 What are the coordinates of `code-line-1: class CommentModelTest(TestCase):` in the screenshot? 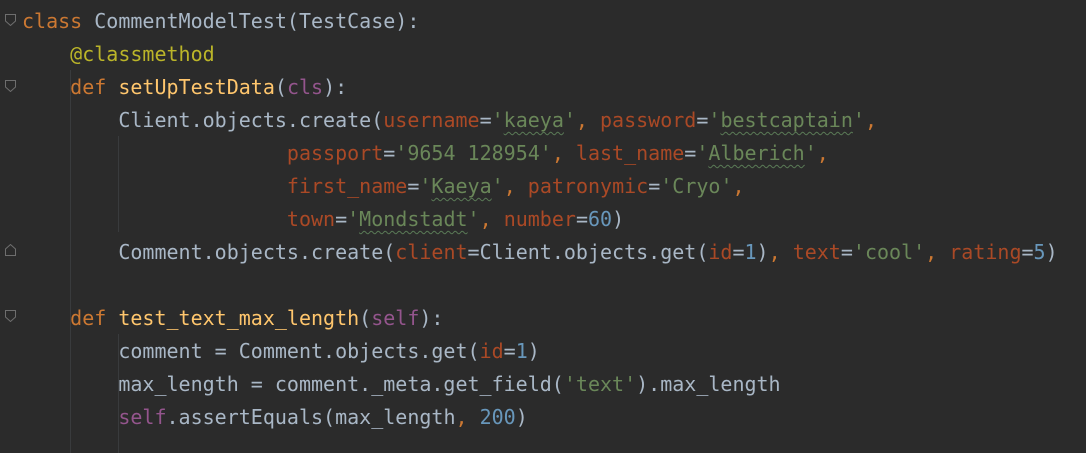 It's located at (221, 21).